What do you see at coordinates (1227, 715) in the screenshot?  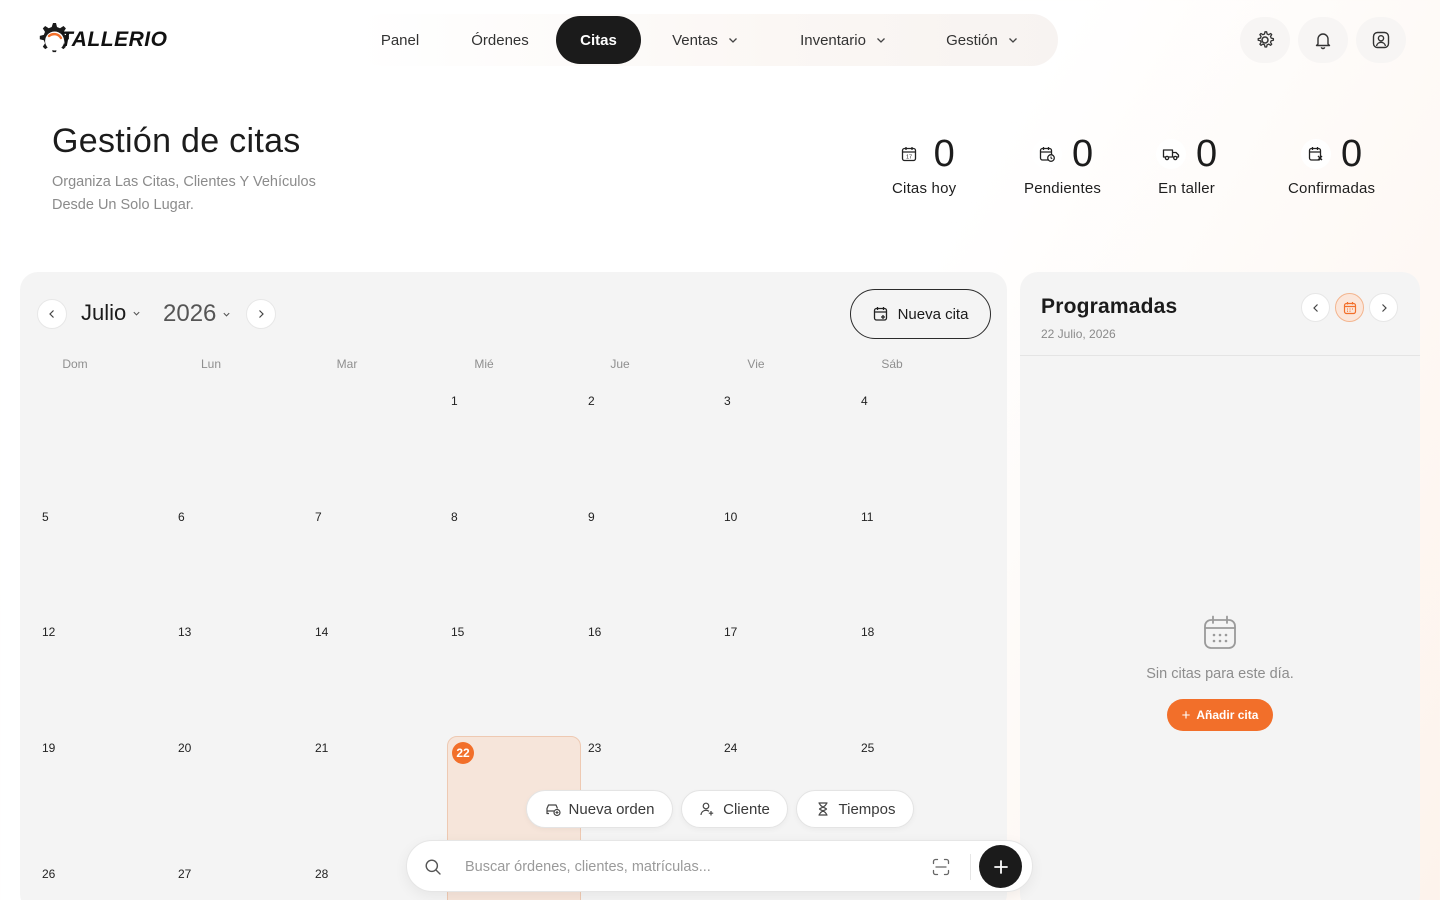 I see `add-cita-label: Añadir cita` at bounding box center [1227, 715].